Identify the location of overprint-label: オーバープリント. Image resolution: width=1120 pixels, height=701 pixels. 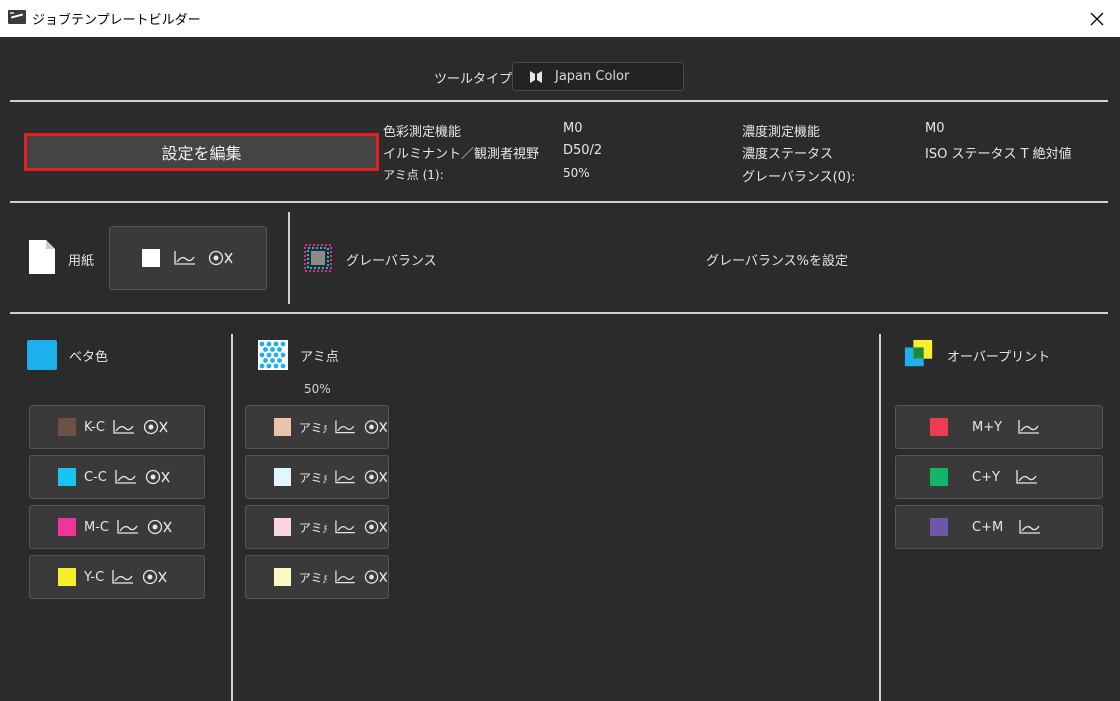
(999, 357).